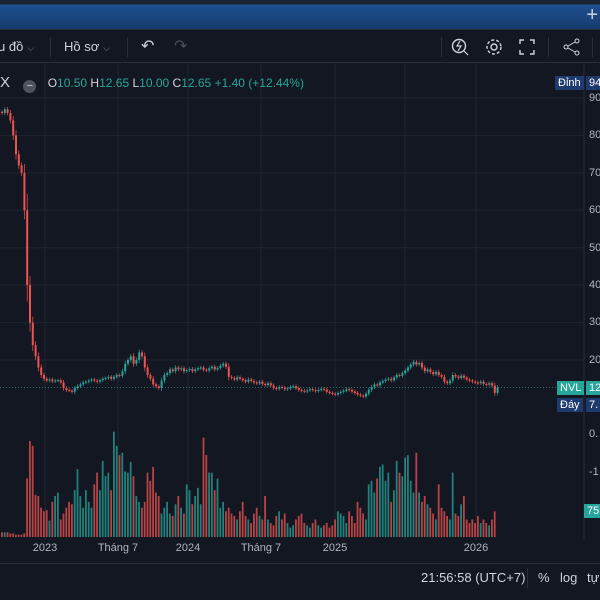 Image resolution: width=600 pixels, height=600 pixels. What do you see at coordinates (594, 472) in the screenshot?
I see `osc-label: -1` at bounding box center [594, 472].